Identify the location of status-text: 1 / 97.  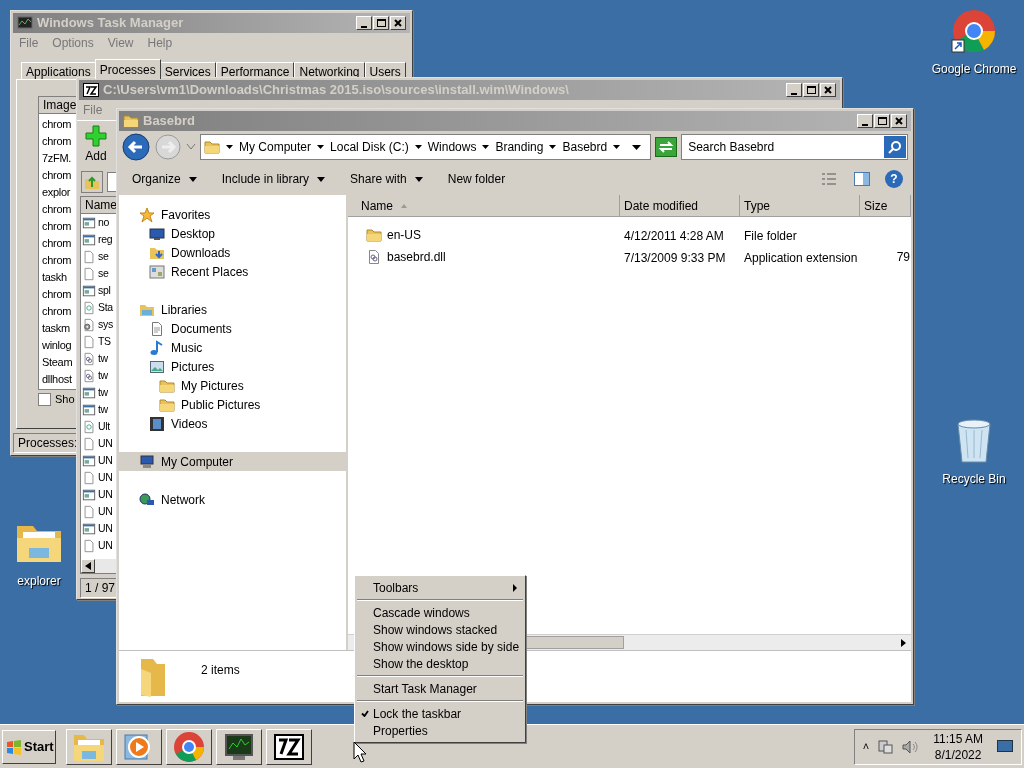
(100, 588).